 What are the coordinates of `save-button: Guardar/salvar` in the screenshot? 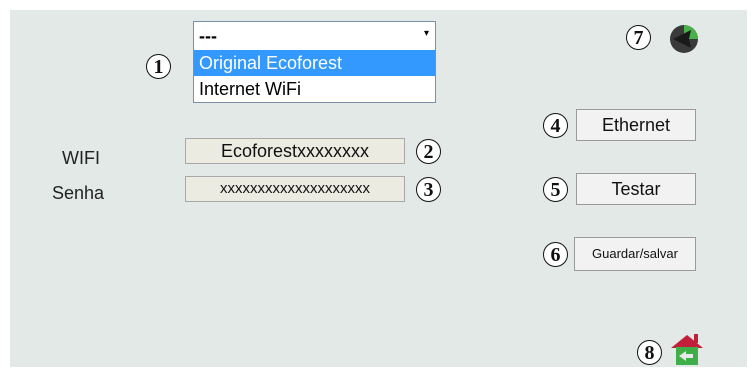 It's located at (635, 254).